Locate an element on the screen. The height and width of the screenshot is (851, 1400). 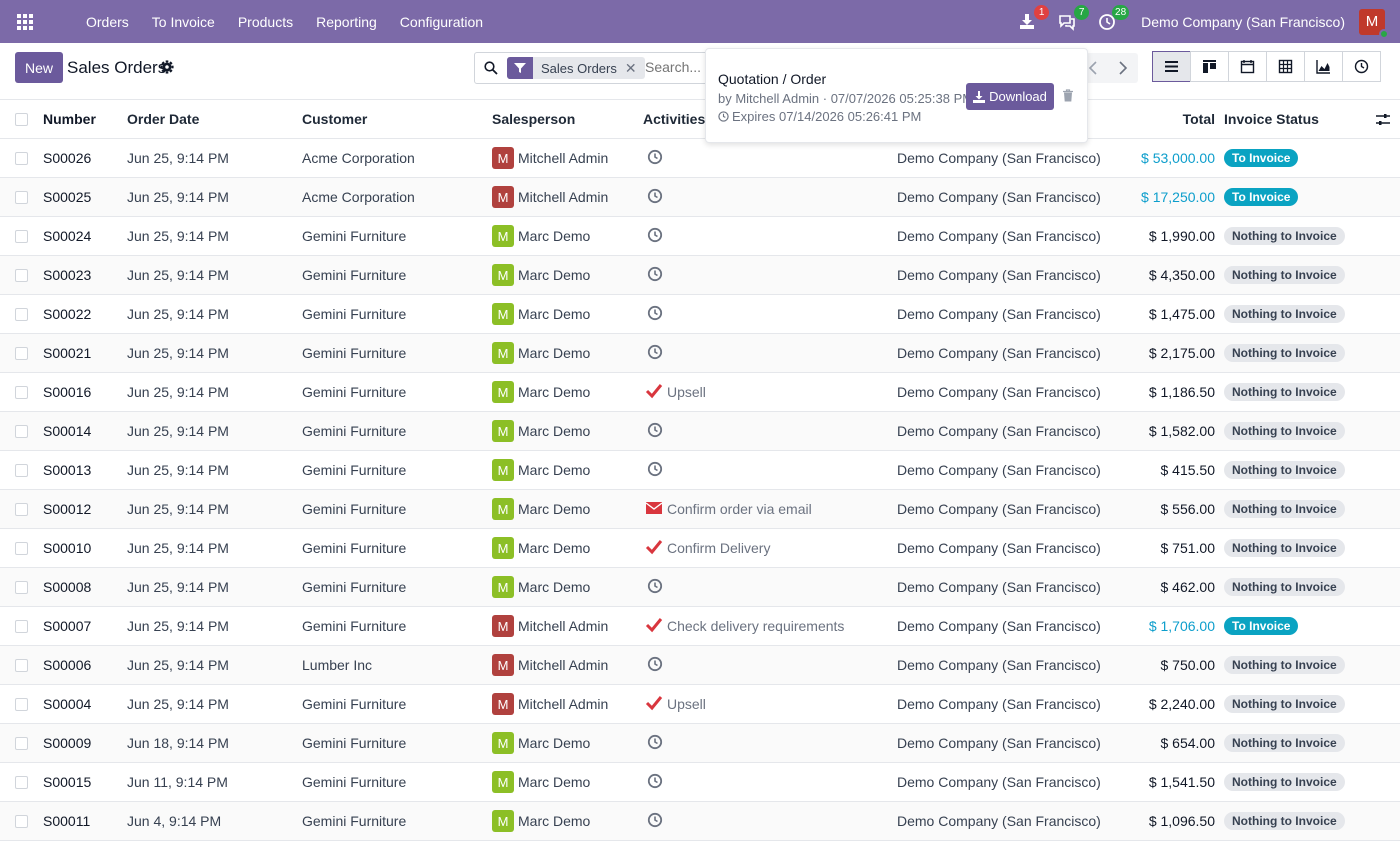
new-button: New is located at coordinates (39, 67).